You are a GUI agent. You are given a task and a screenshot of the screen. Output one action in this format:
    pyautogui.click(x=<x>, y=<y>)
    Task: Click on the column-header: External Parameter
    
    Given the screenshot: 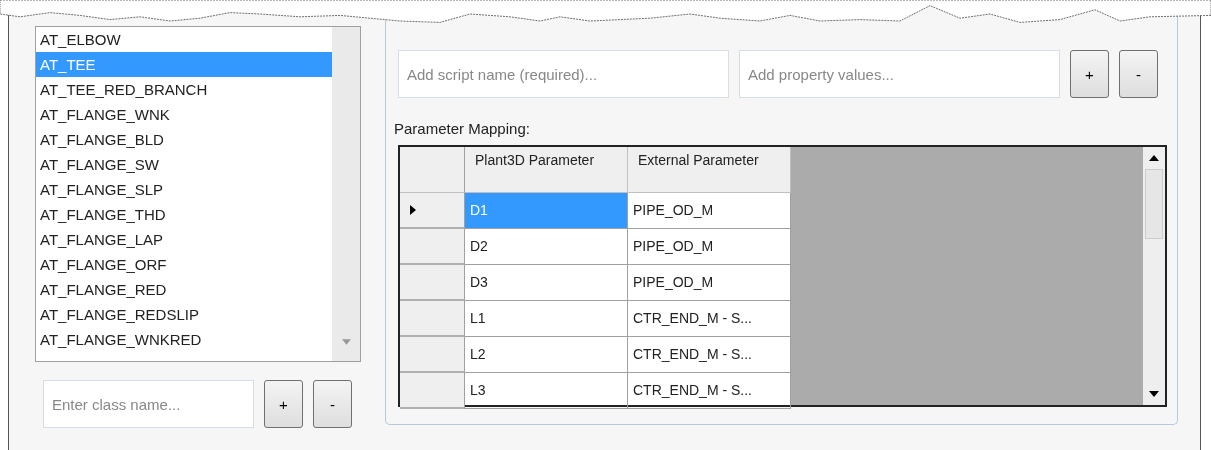 What is the action you would take?
    pyautogui.click(x=709, y=170)
    